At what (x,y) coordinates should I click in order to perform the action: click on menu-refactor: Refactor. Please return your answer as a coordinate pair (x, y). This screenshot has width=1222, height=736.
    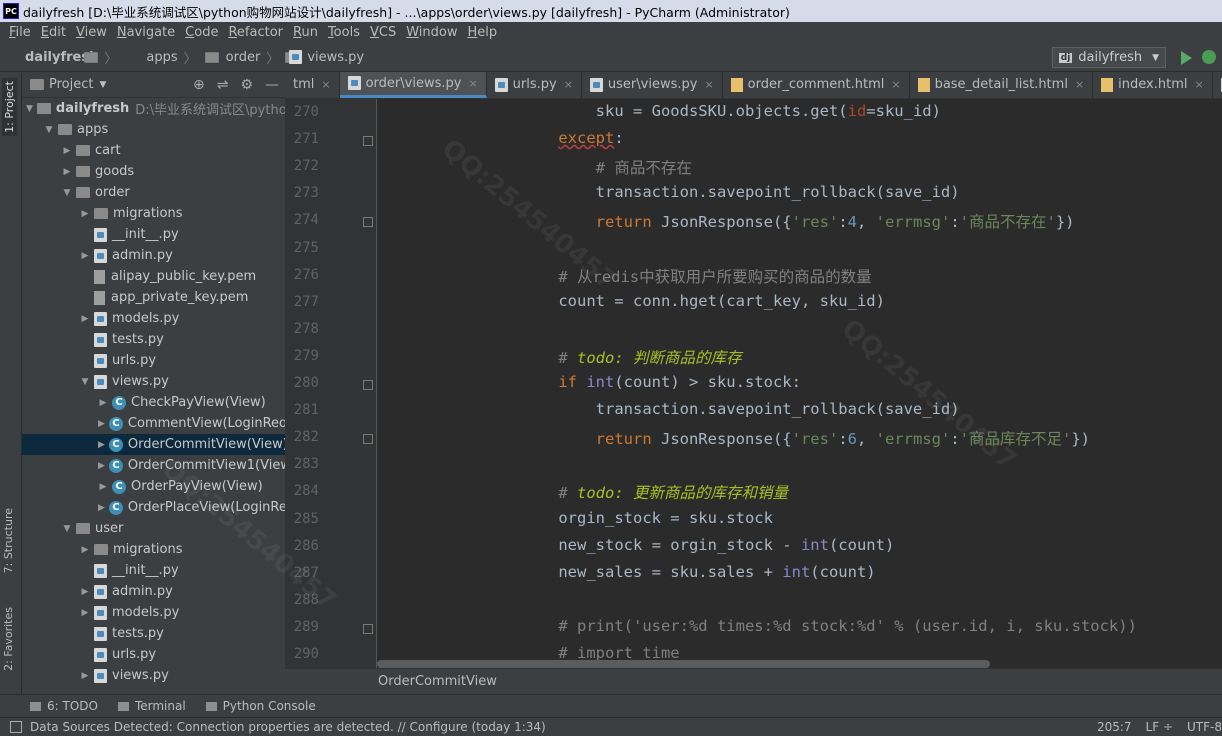
    Looking at the image, I should click on (255, 32).